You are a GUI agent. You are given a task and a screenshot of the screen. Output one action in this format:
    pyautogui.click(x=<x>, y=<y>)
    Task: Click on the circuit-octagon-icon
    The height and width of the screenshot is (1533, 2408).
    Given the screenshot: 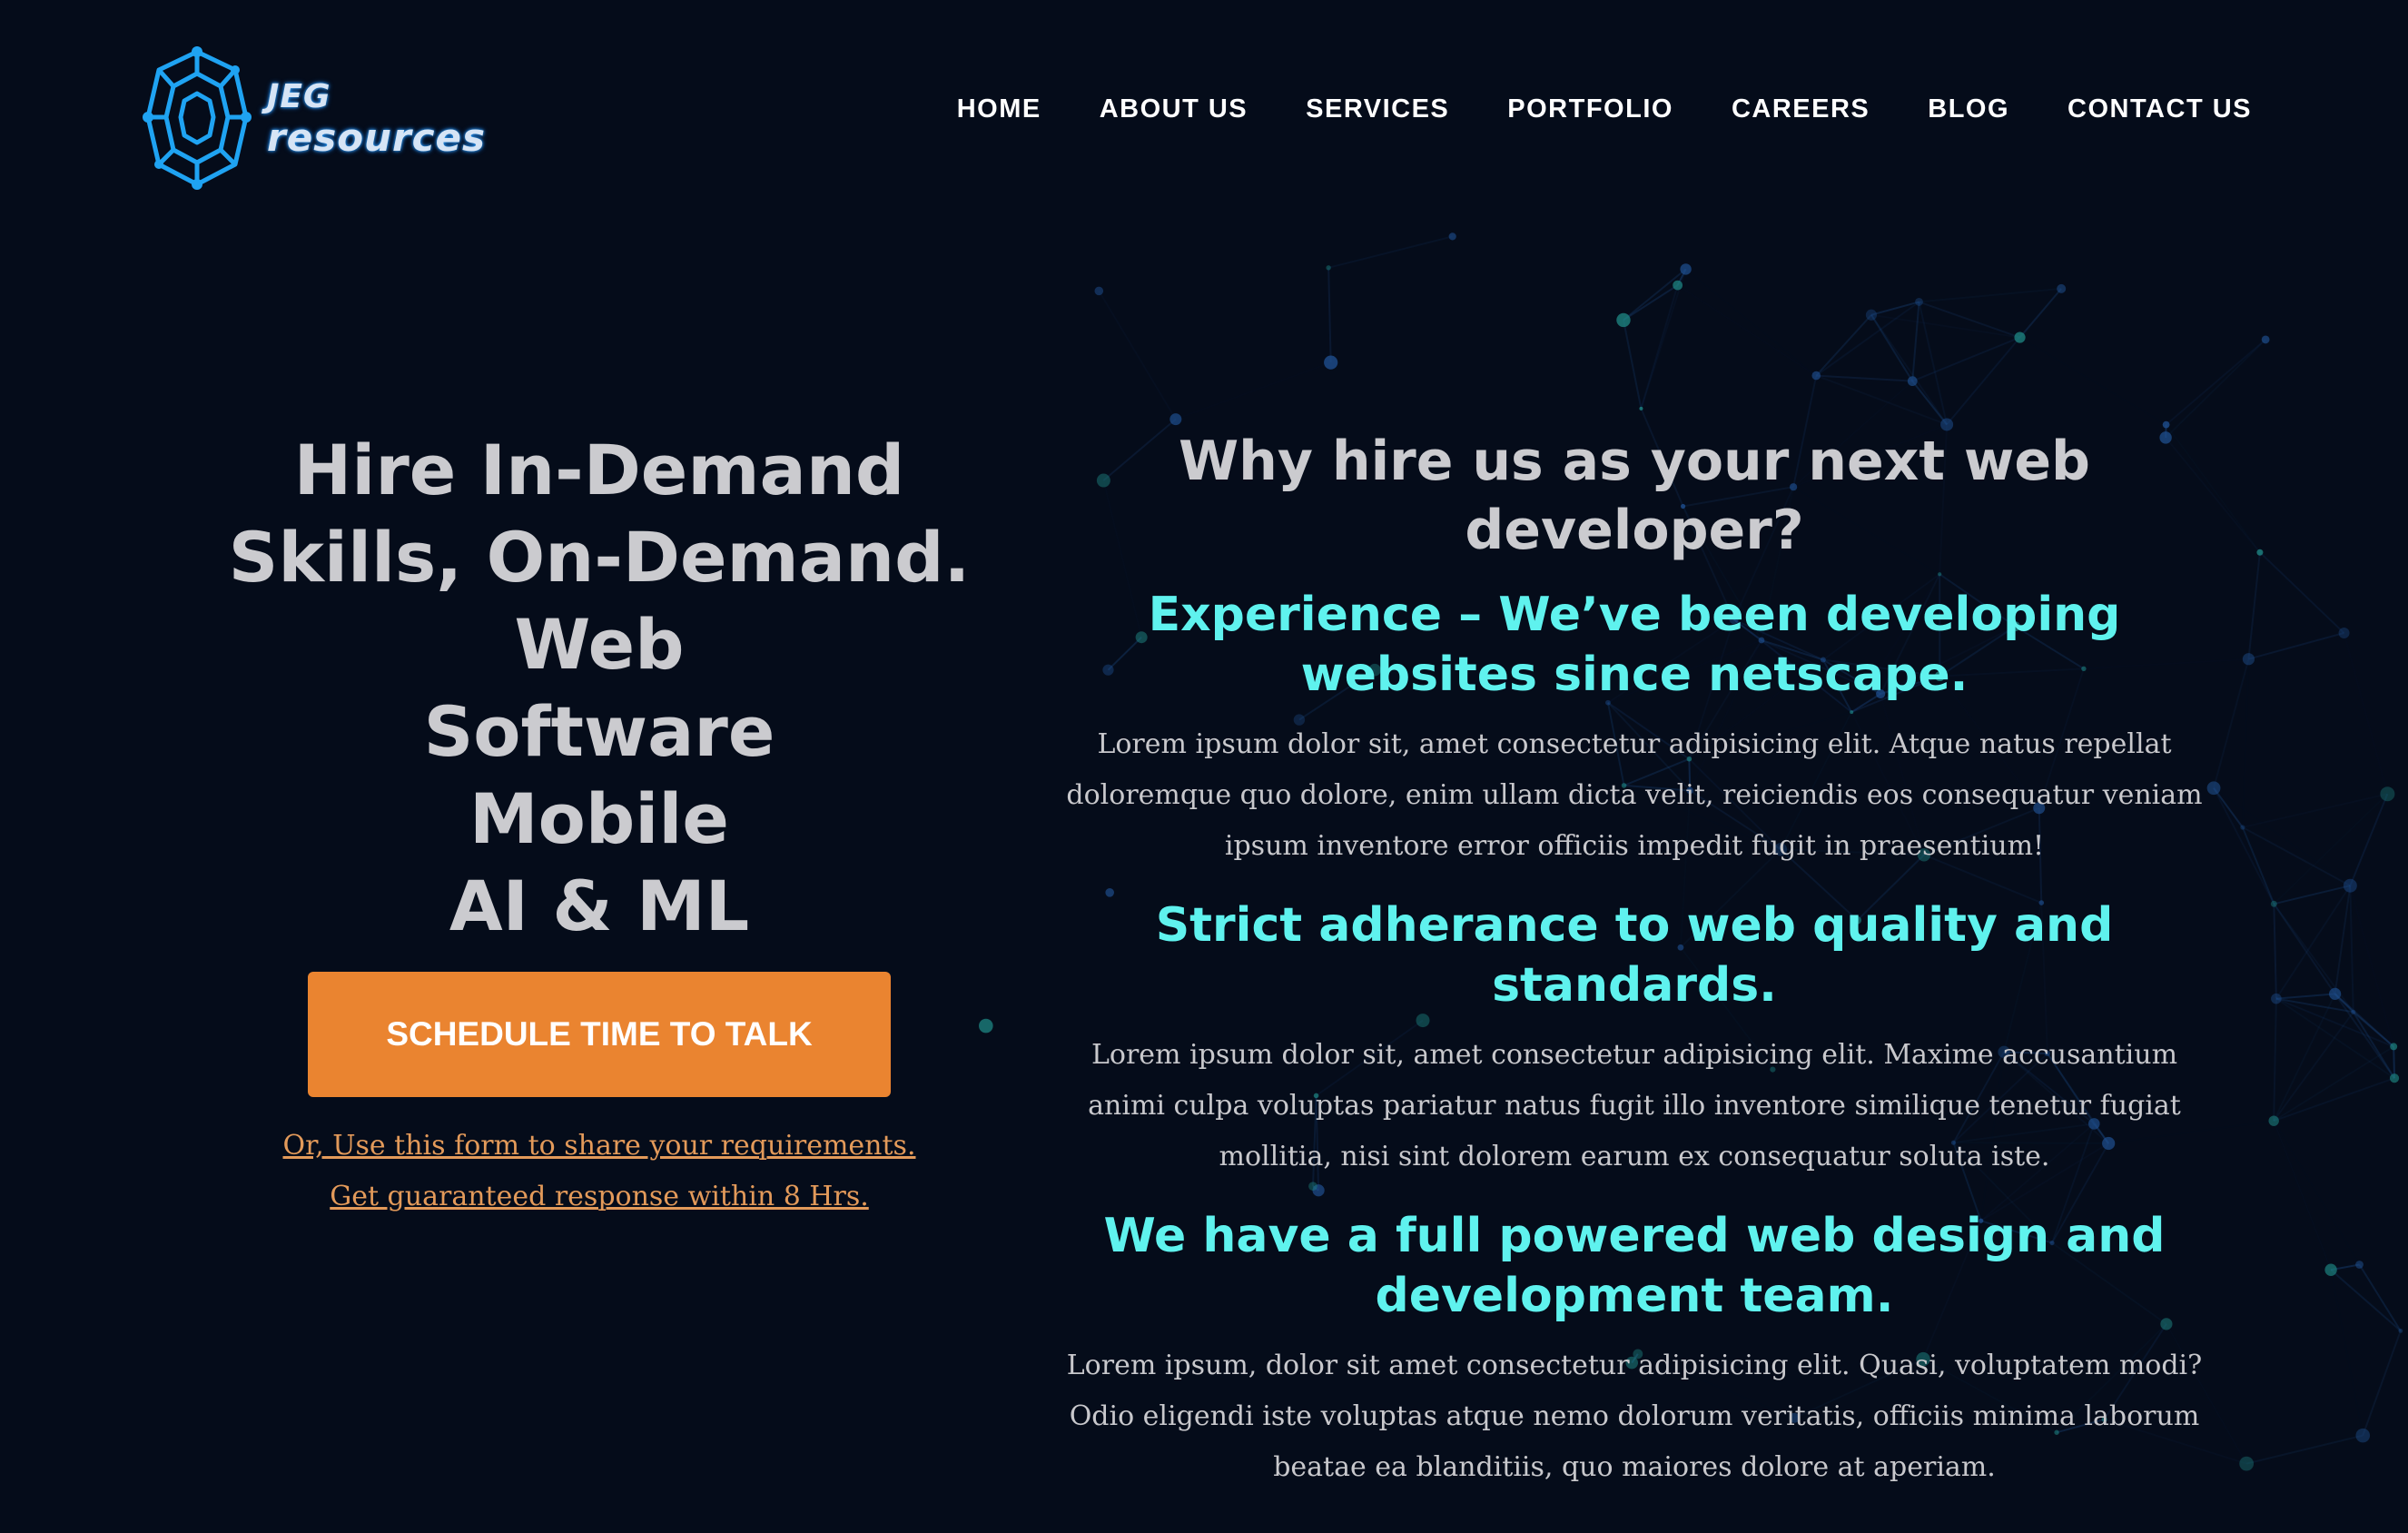 What is the action you would take?
    pyautogui.click(x=197, y=118)
    